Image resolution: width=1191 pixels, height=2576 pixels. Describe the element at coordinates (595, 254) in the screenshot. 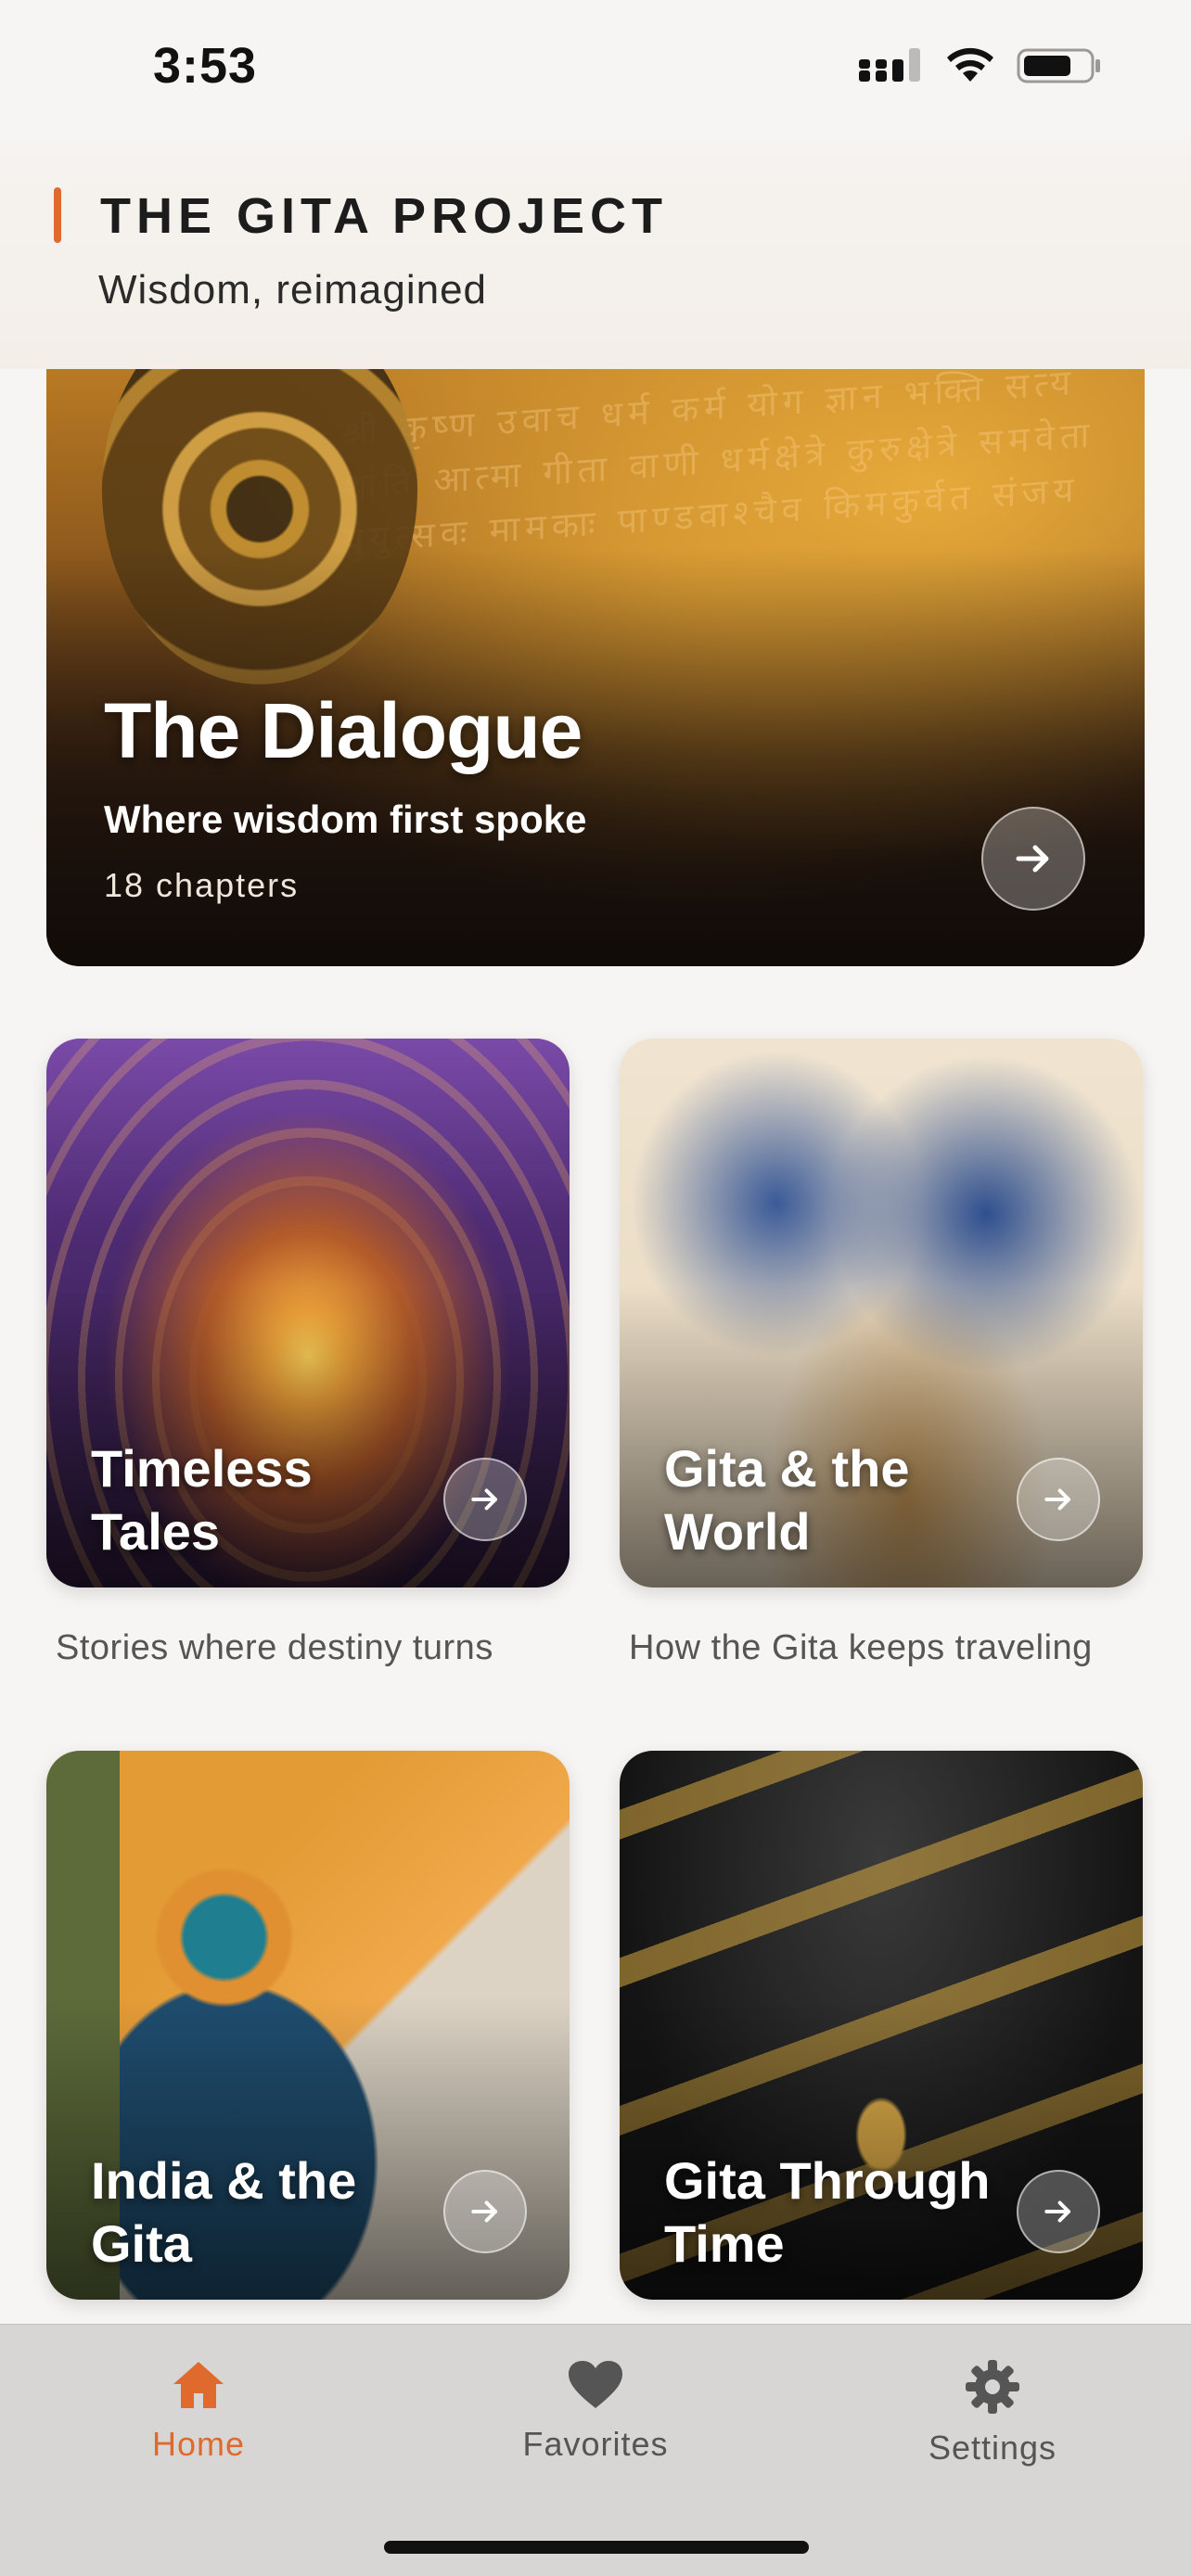

I see `app-header: THE GITA PROJECT Wisdom, reimagined` at that location.